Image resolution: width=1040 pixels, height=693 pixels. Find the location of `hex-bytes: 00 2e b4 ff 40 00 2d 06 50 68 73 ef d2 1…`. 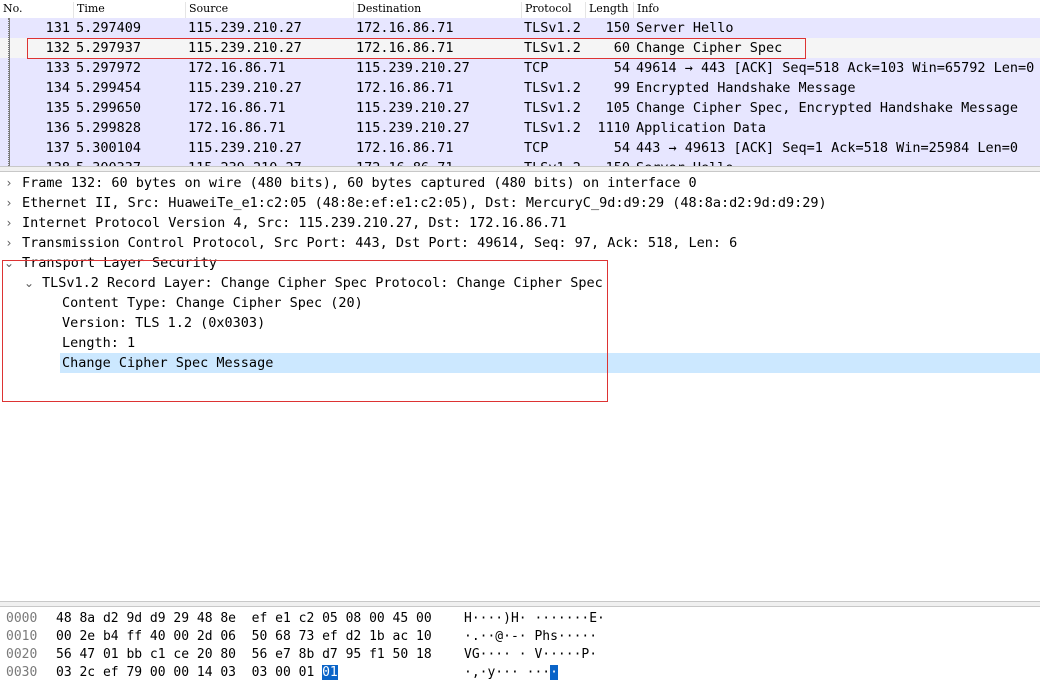

hex-bytes: 00 2e b4 ff 40 00 2d 06 50 68 73 ef d2 1… is located at coordinates (244, 637).